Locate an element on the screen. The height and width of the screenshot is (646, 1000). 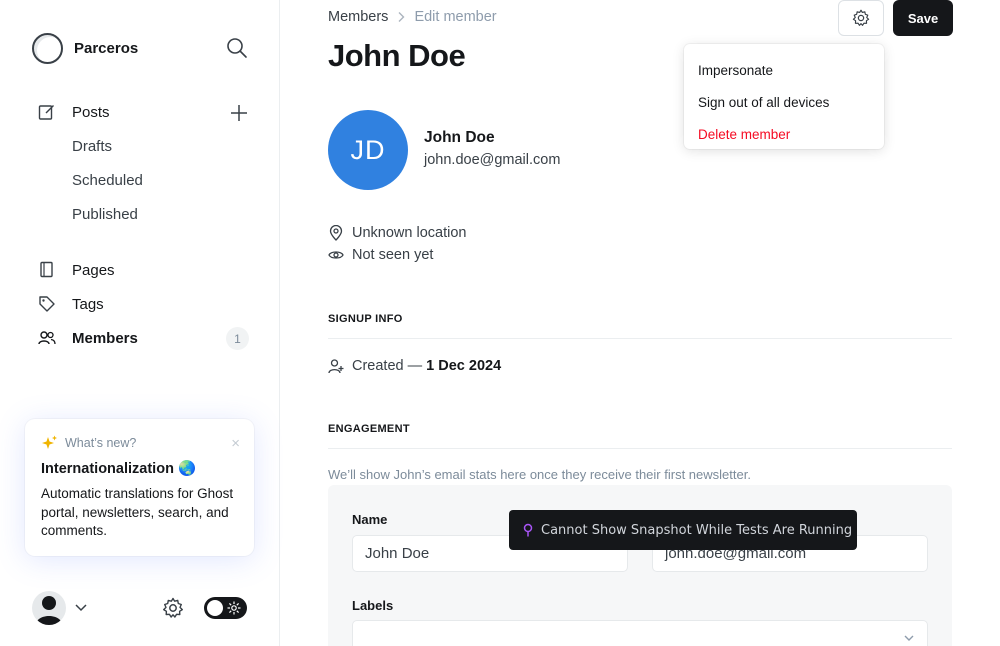
site-name: Parceros is located at coordinates (106, 48).